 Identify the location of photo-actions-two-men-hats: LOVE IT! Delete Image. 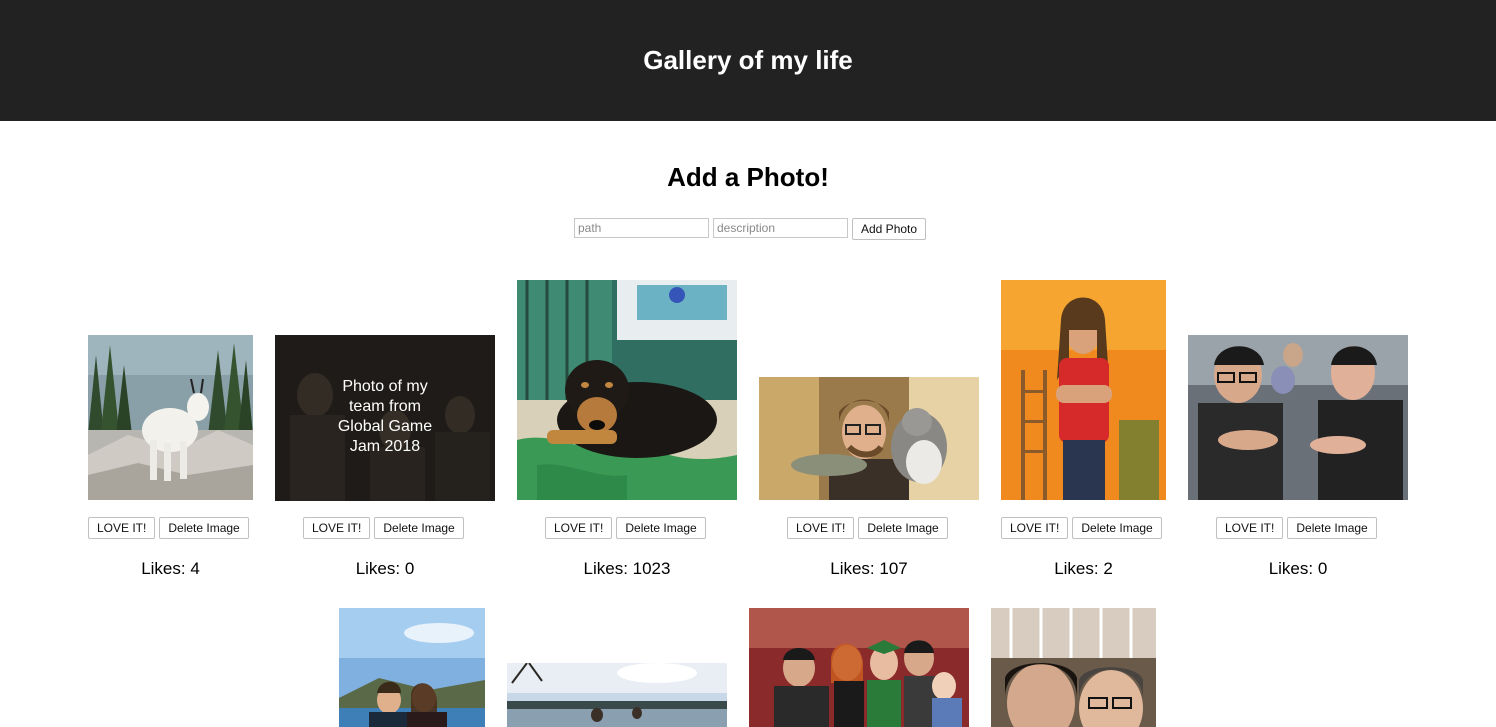
(1296, 528).